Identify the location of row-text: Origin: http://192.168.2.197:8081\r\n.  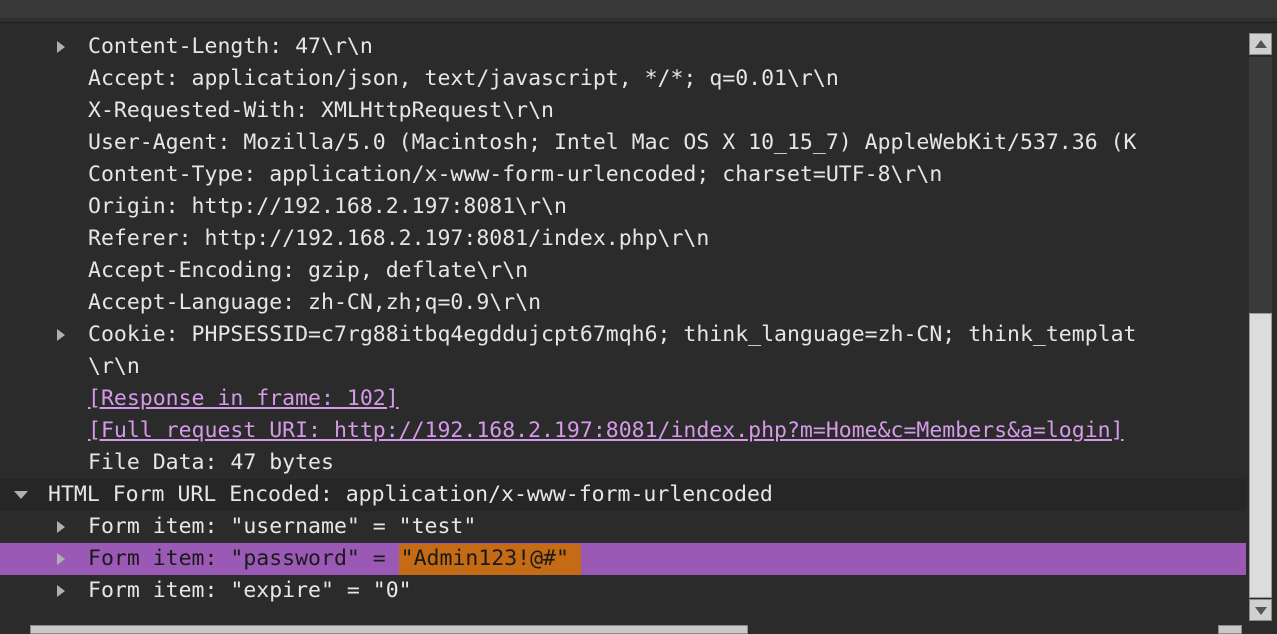
(327, 206).